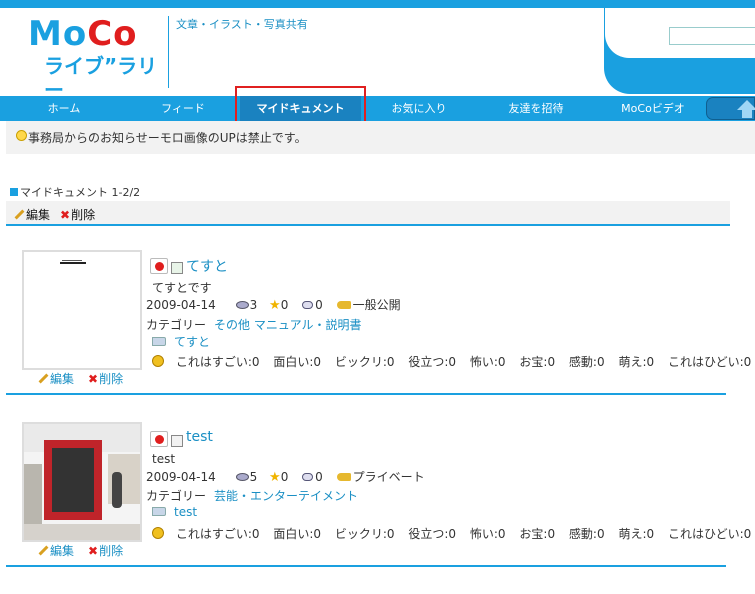 Image resolution: width=755 pixels, height=594 pixels. Describe the element at coordinates (242, 24) in the screenshot. I see `site-tagline: 文章・イラスト・写真共有` at that location.